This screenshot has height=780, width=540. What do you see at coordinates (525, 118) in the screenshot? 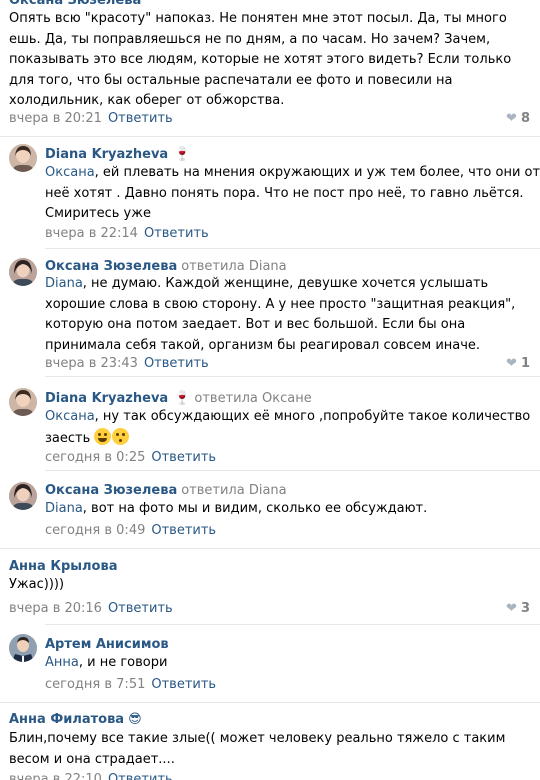
I see `like-count: 8` at bounding box center [525, 118].